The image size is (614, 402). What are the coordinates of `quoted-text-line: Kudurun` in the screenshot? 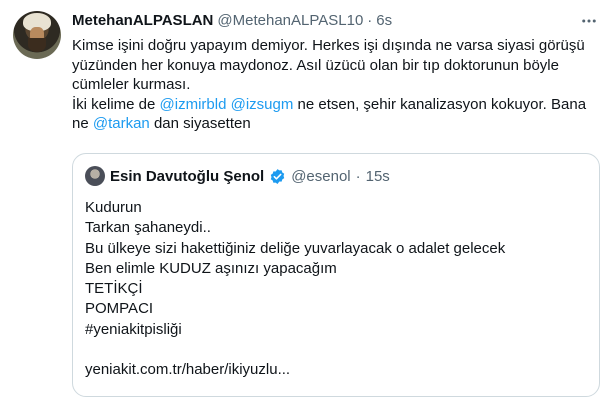 It's located at (113, 207).